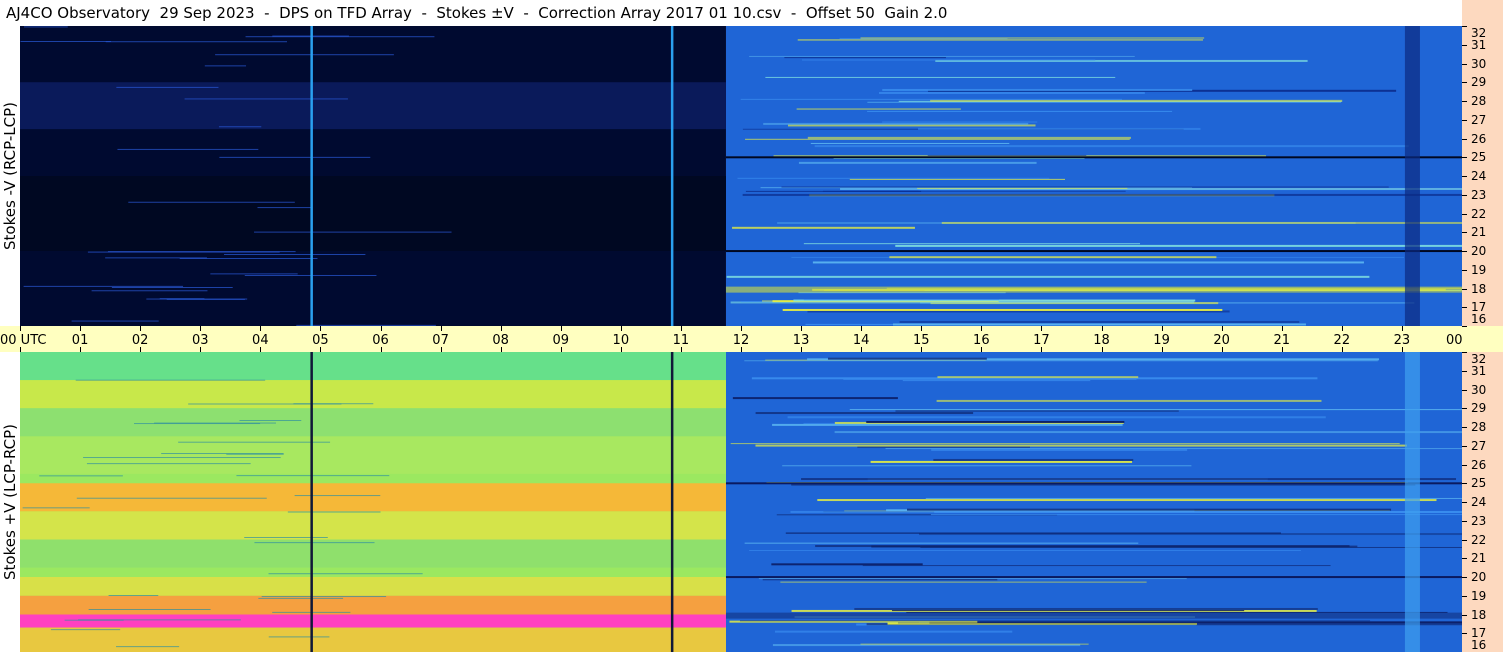  What do you see at coordinates (1479, 269) in the screenshot?
I see `freq-tick-label: 19` at bounding box center [1479, 269].